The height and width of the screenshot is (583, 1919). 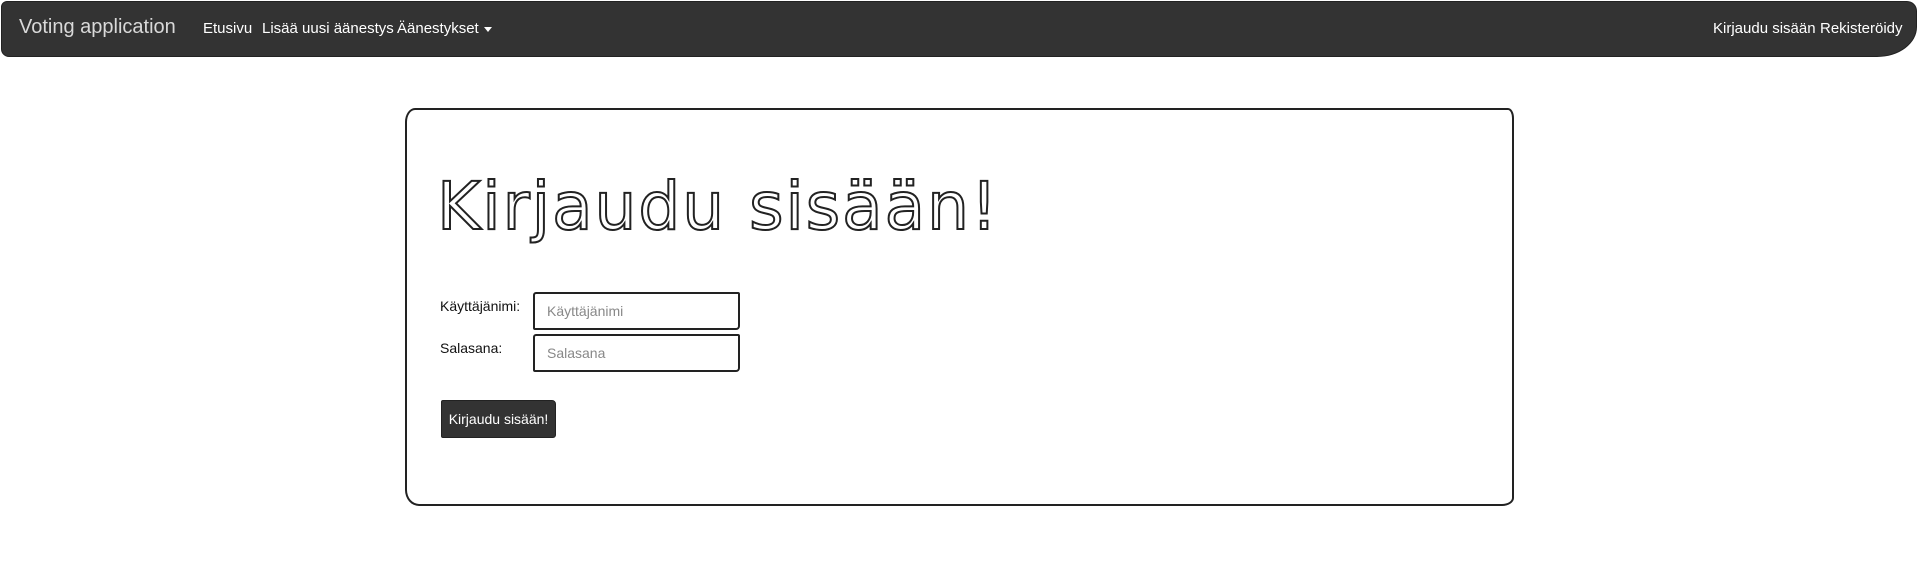 I want to click on nav-link-add-vote: Lisää uusi äänestys, so click(x=328, y=28).